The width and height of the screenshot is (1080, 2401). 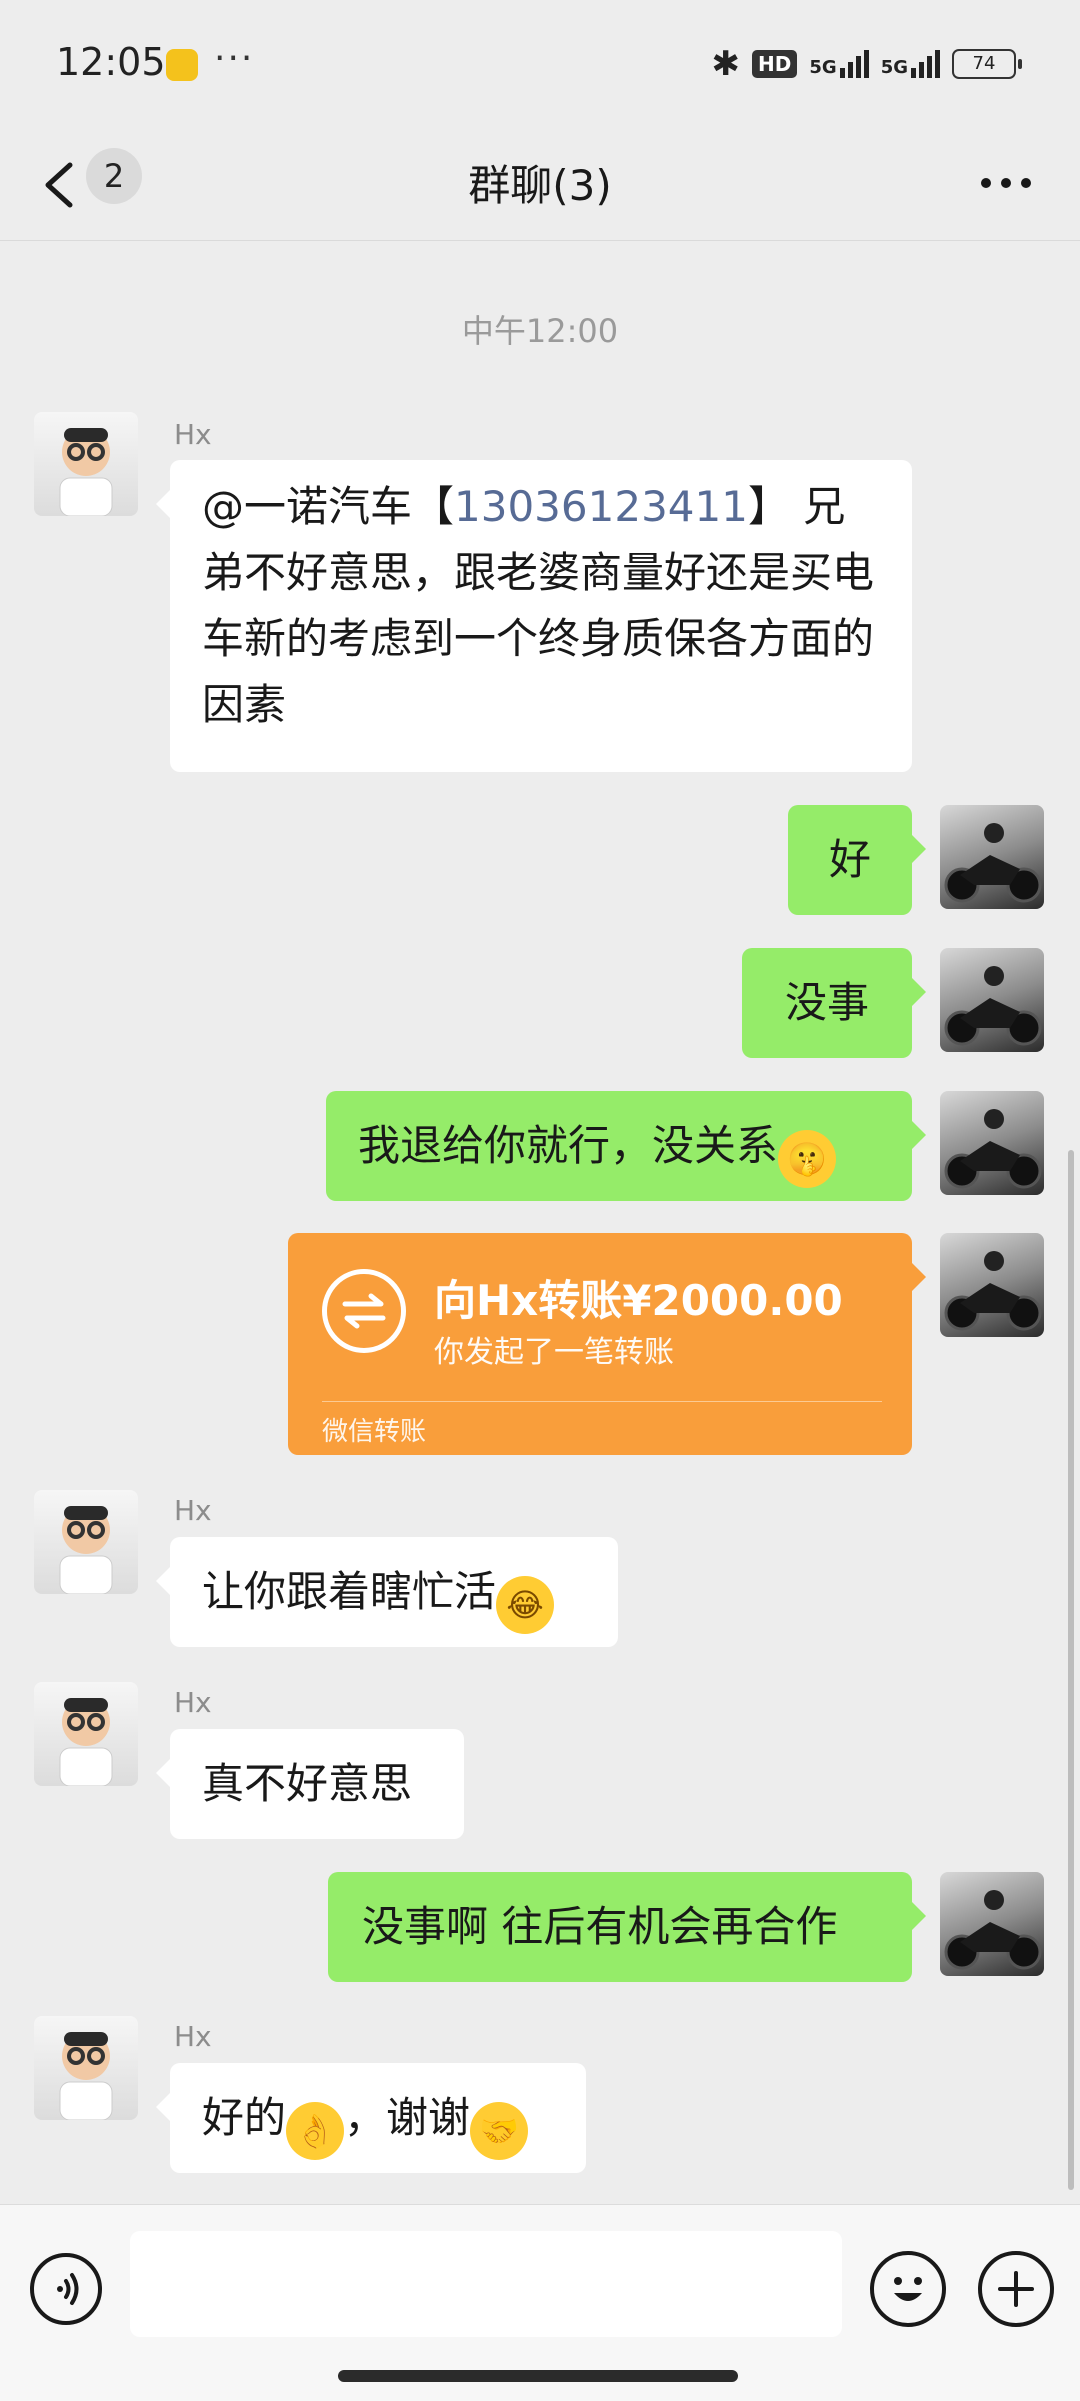 What do you see at coordinates (910, 64) in the screenshot?
I see `signal-icon-2: 5G` at bounding box center [910, 64].